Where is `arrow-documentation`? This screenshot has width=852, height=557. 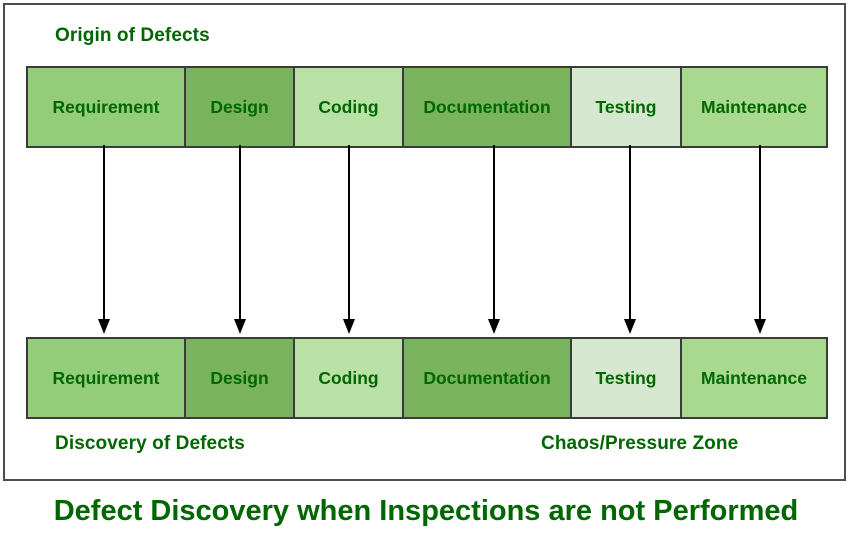
arrow-documentation is located at coordinates (494, 240).